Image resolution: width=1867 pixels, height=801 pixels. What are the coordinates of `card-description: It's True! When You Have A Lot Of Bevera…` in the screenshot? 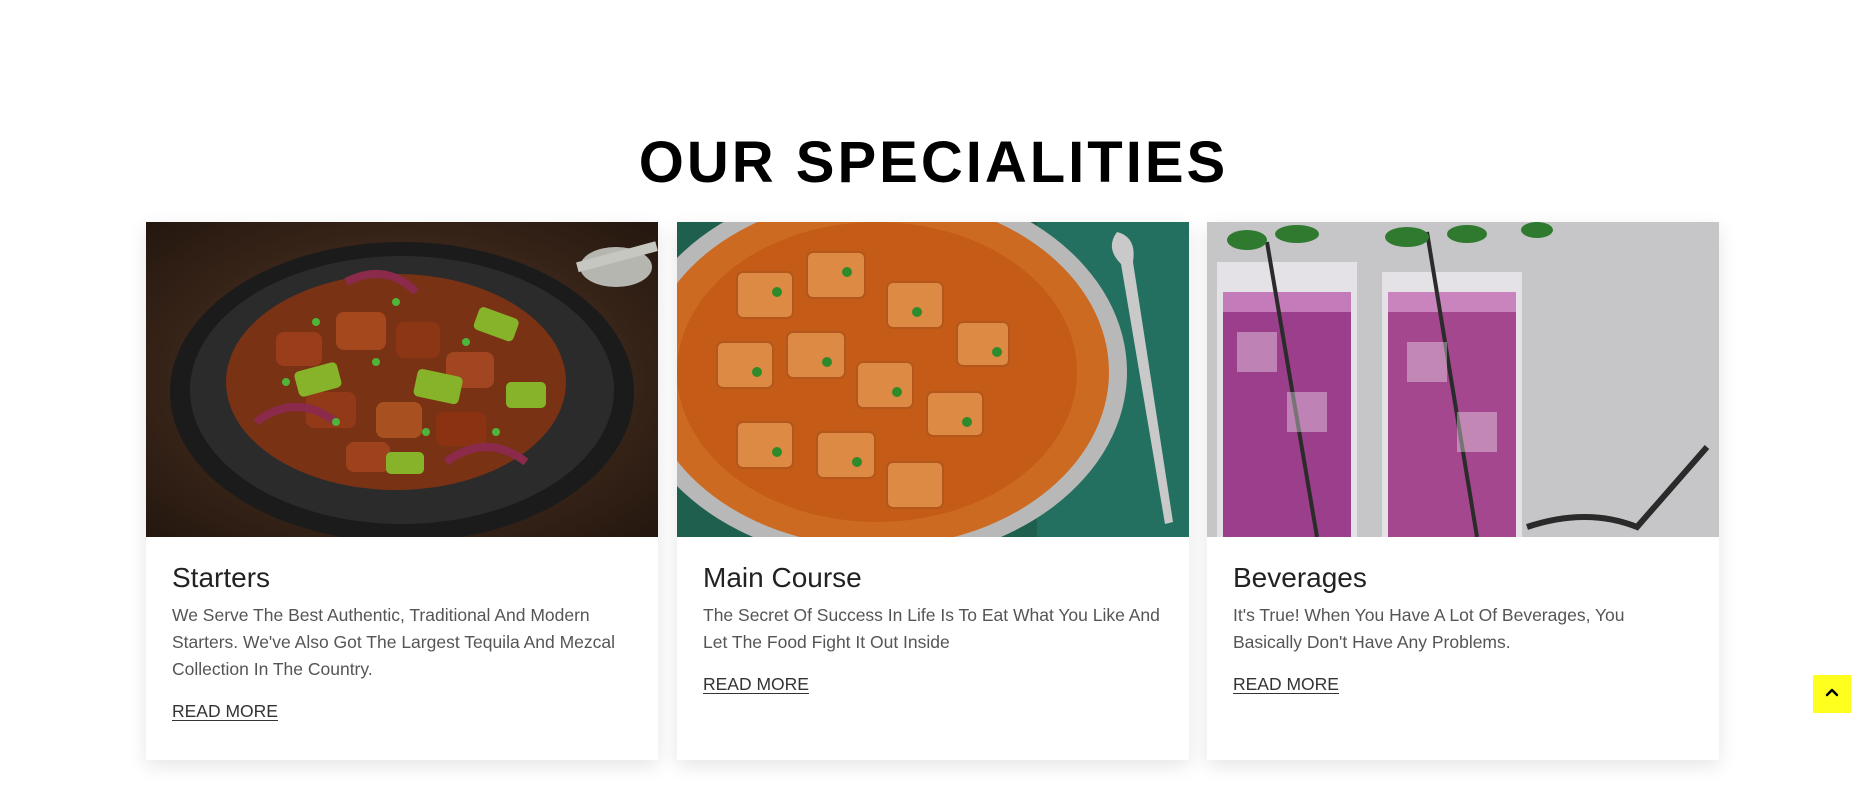 It's located at (1429, 628).